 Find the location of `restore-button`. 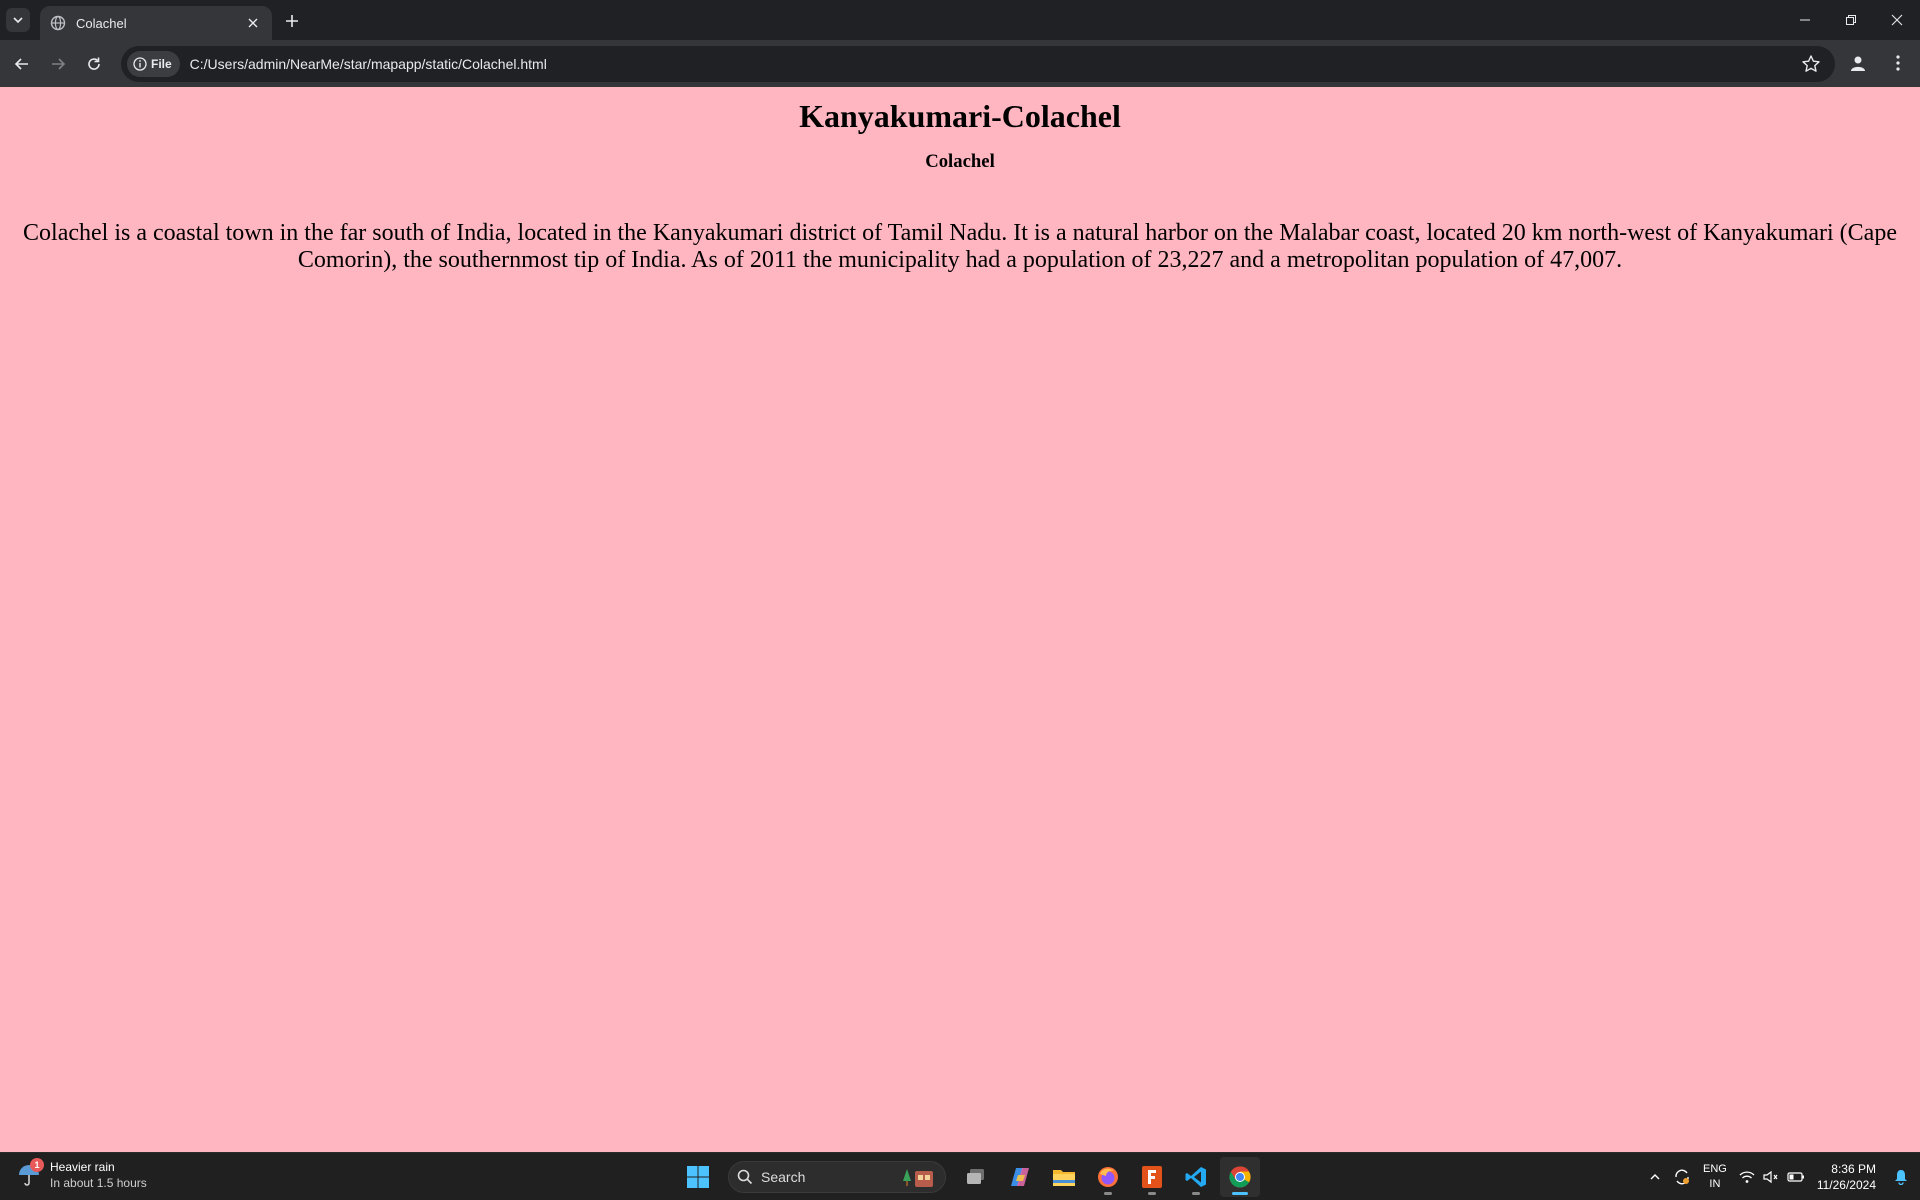

restore-button is located at coordinates (1851, 20).